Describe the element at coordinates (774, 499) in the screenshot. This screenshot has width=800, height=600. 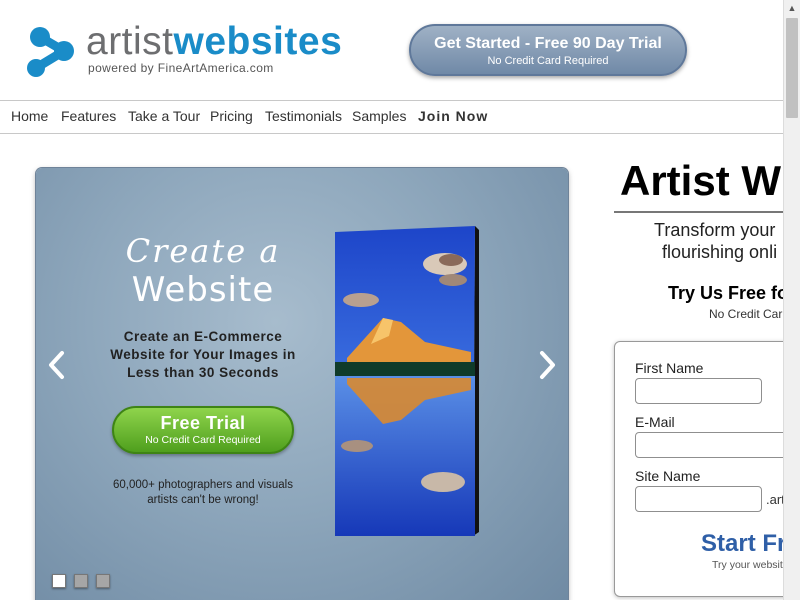
I see `site-domain-suffix: .art` at that location.